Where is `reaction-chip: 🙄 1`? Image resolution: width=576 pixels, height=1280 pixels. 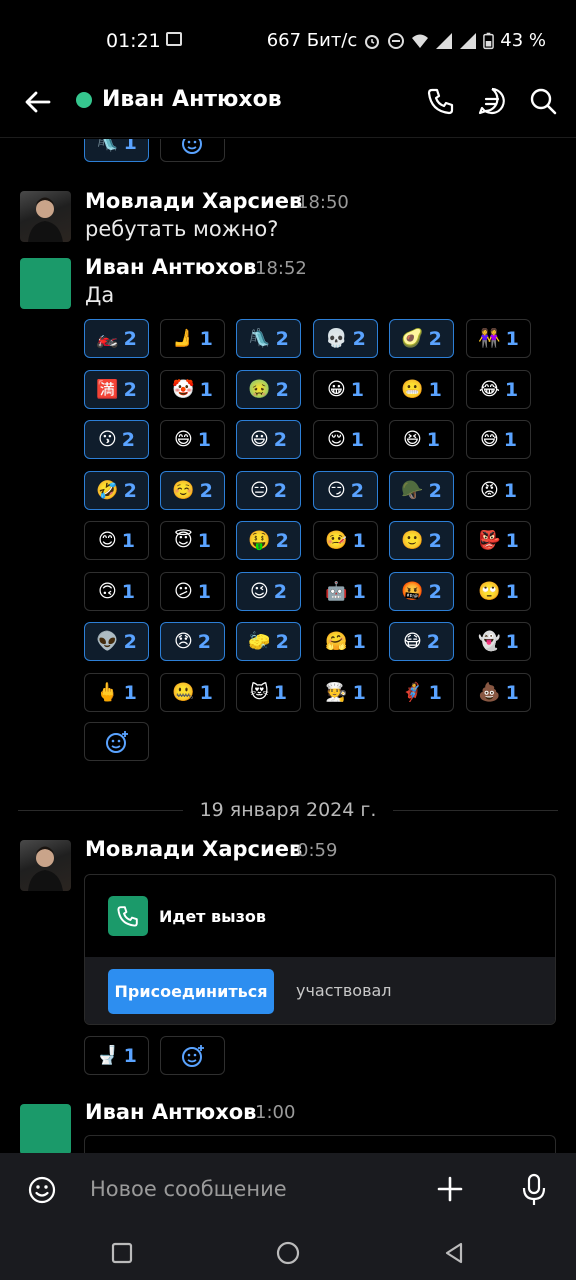
reaction-chip: 🙄 1 is located at coordinates (498, 591).